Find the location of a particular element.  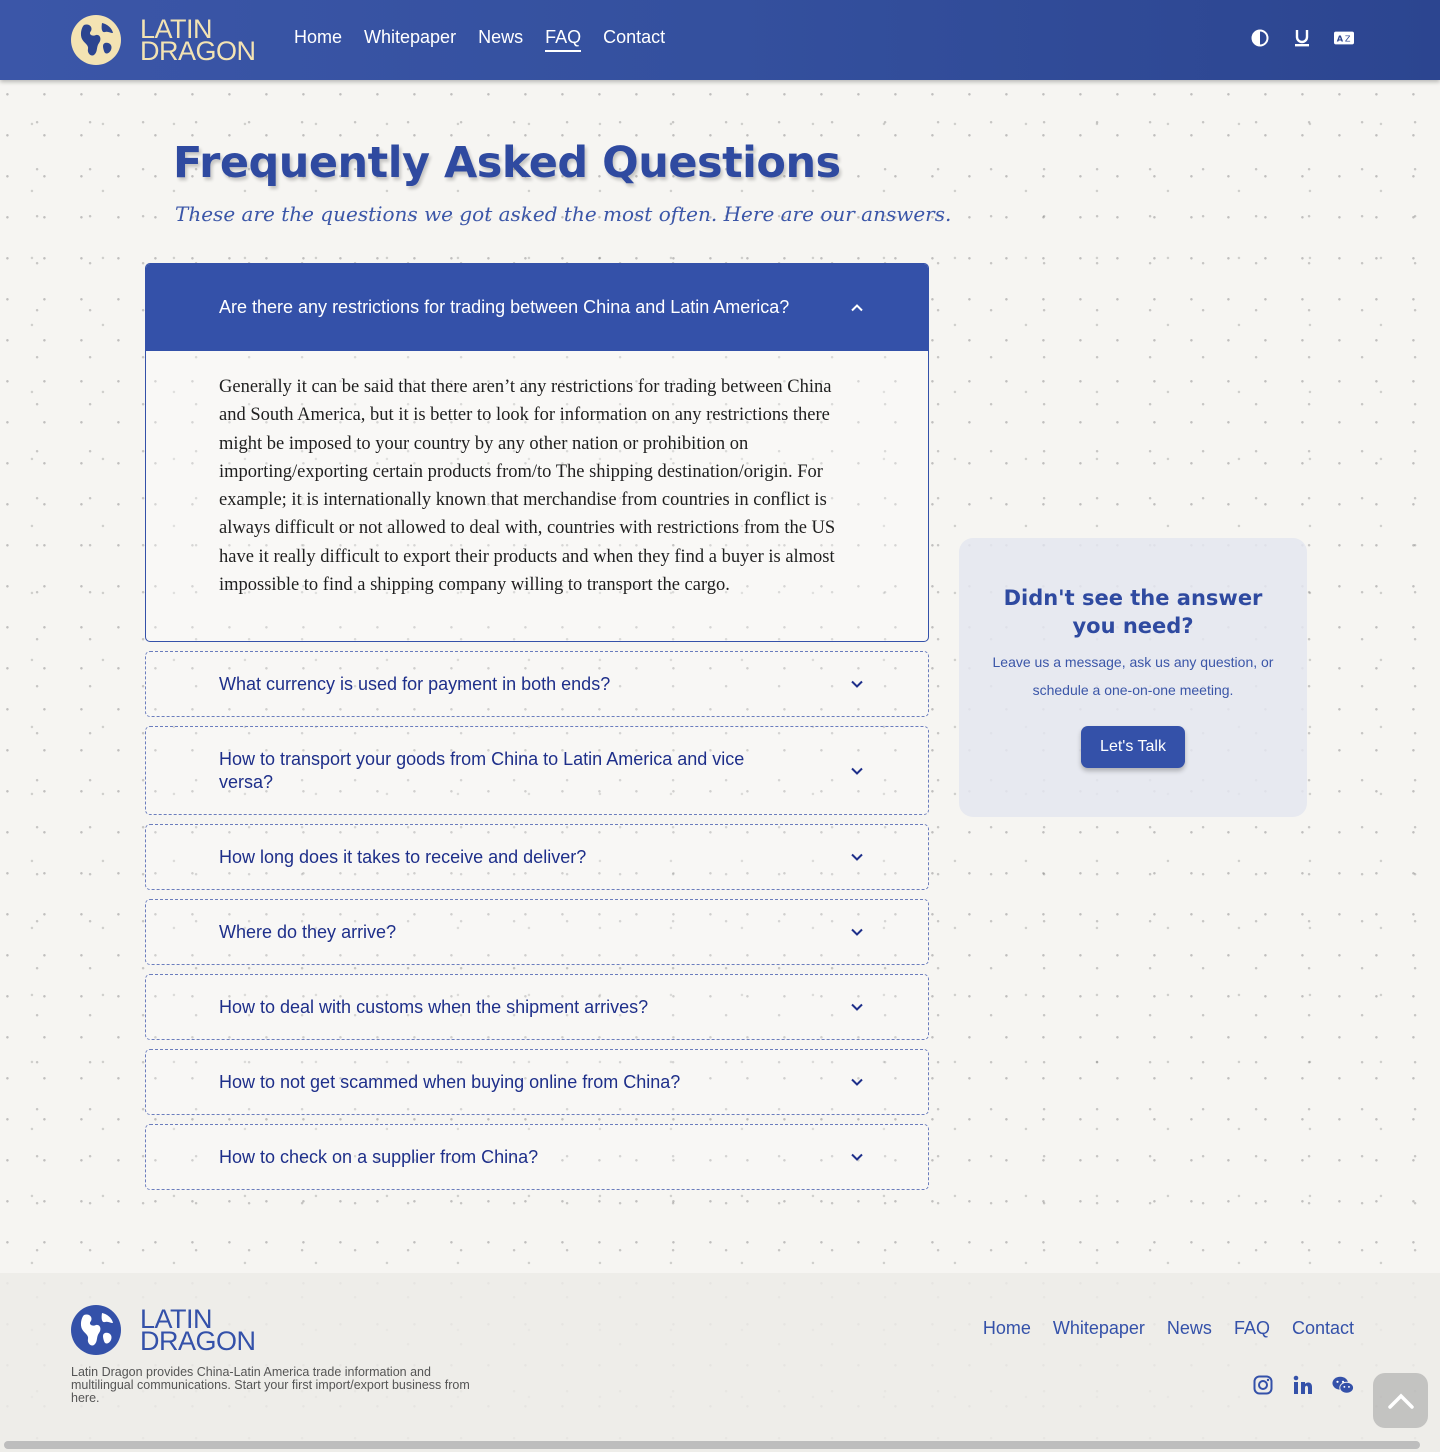

footer-nav-contact: Contact is located at coordinates (1323, 1328).